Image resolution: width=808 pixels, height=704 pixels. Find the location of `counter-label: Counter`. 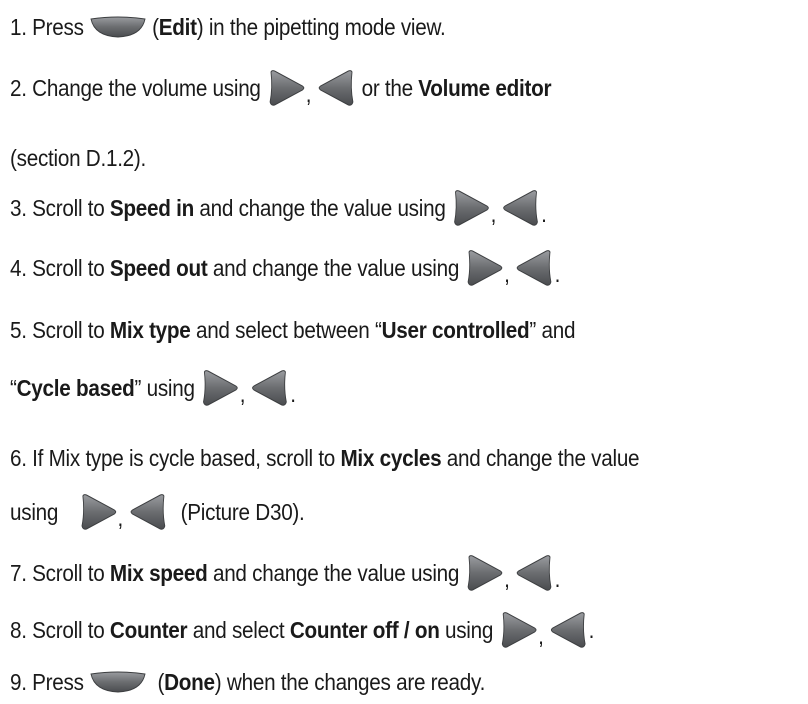

counter-label: Counter is located at coordinates (148, 629).